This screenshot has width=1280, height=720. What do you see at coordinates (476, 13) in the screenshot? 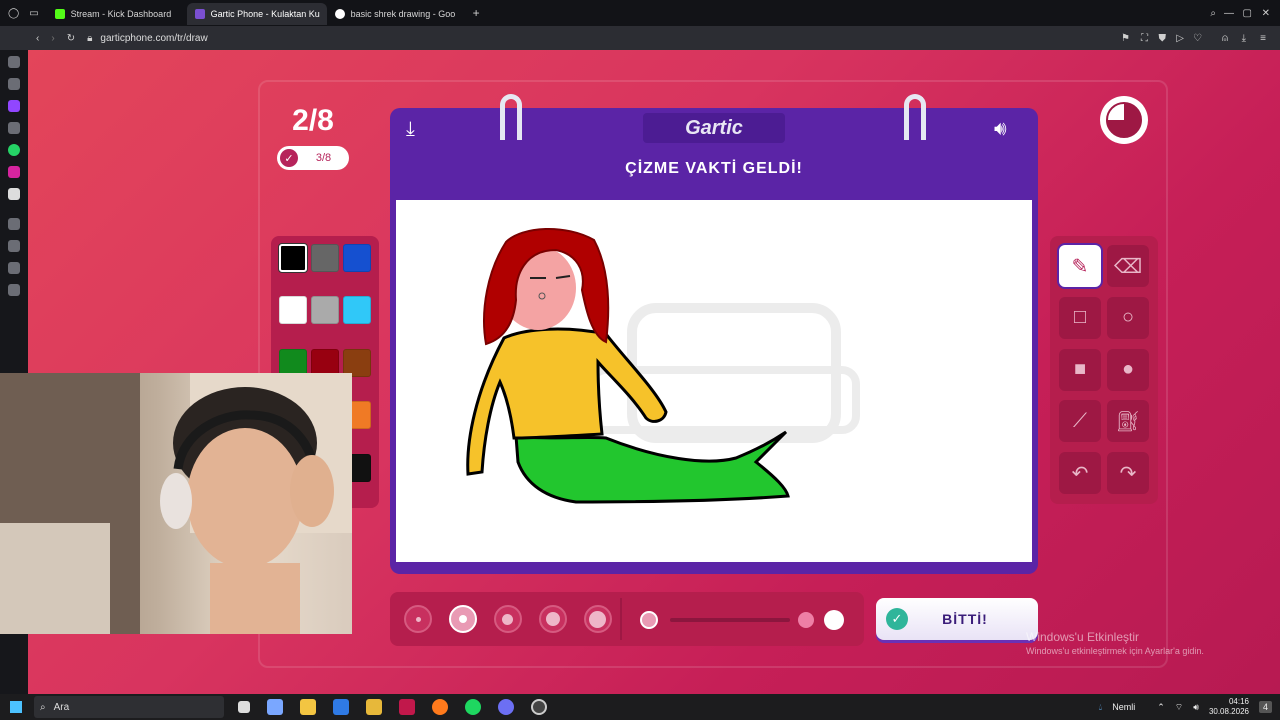
I see `new-tab-button: +` at bounding box center [476, 13].